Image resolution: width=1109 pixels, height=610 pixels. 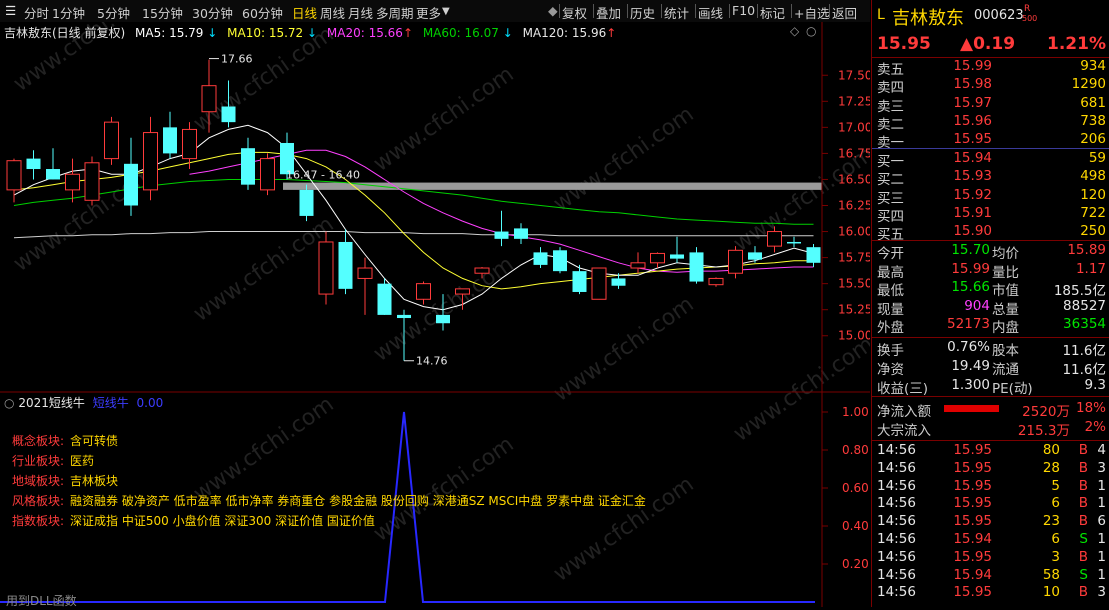 I want to click on toolbar-button-6: 标记, so click(x=772, y=12).